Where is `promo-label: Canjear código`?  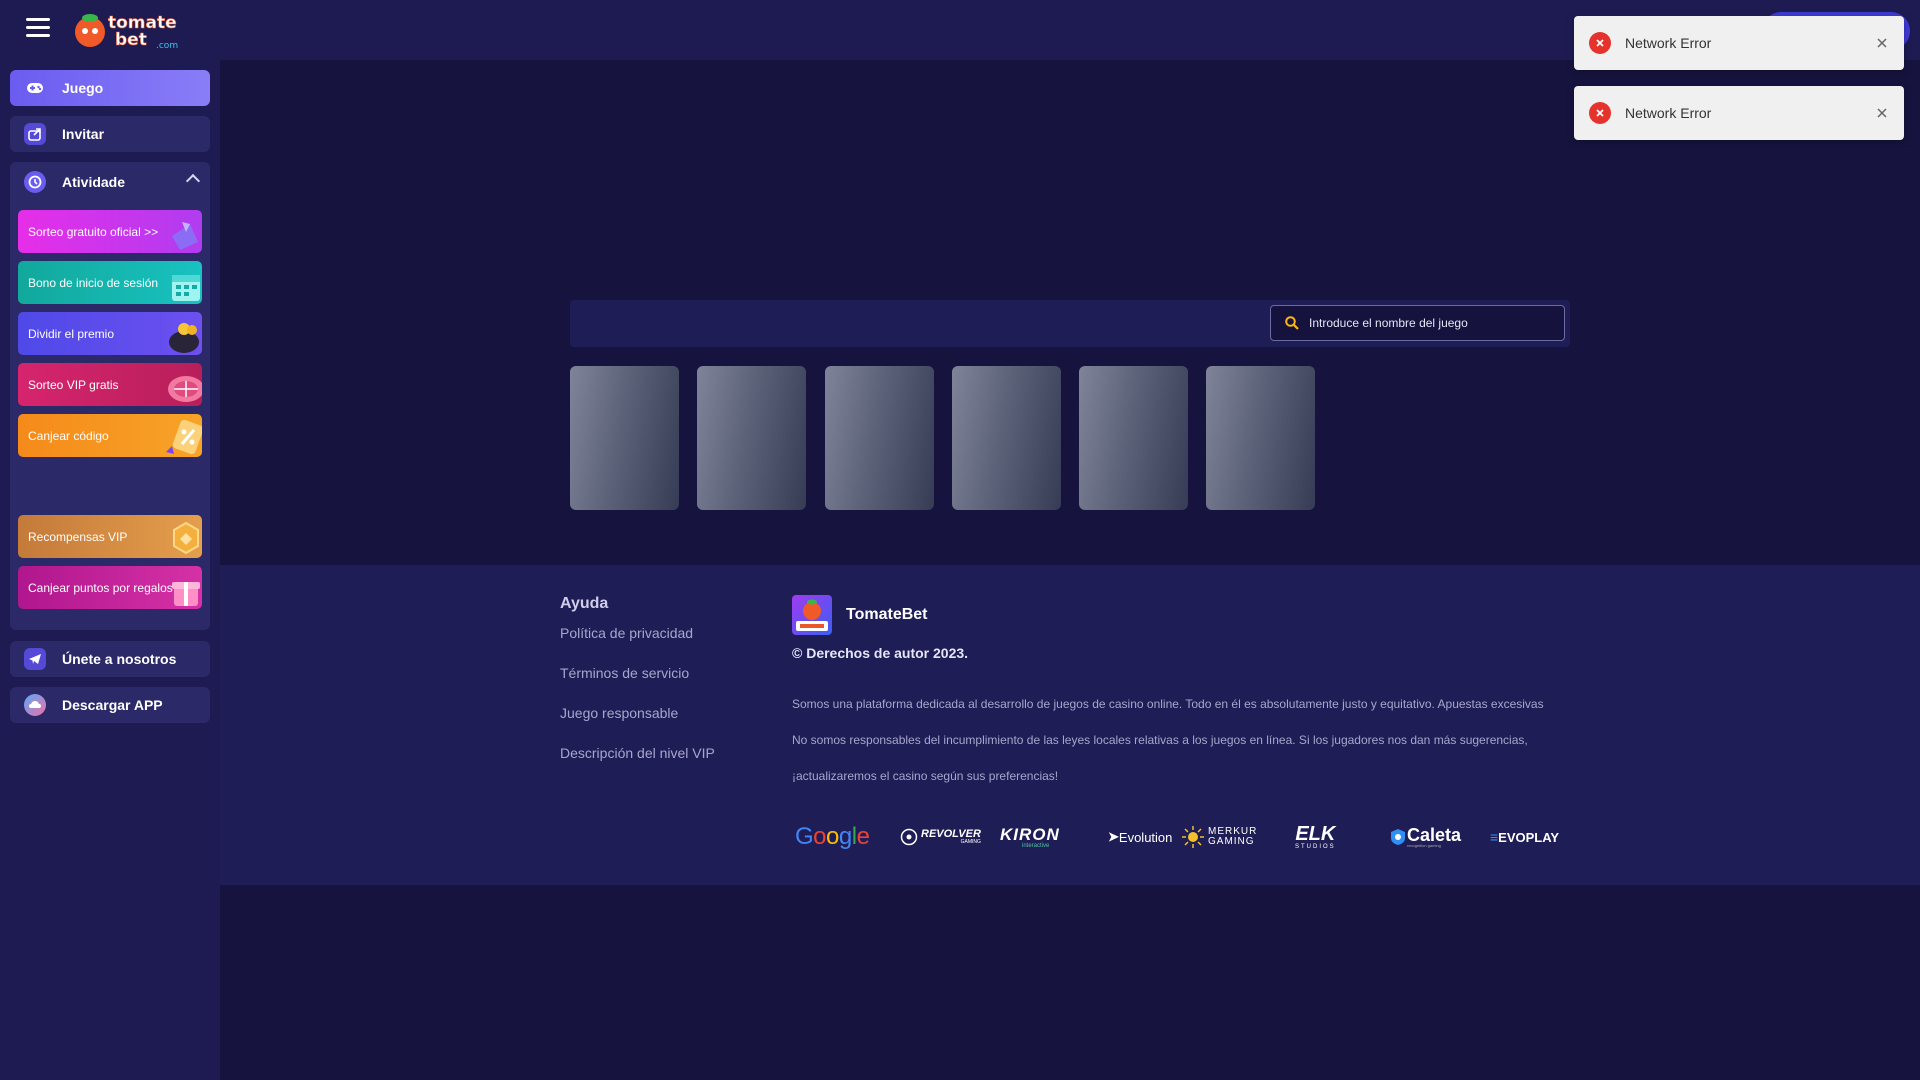
promo-label: Canjear código is located at coordinates (68, 436).